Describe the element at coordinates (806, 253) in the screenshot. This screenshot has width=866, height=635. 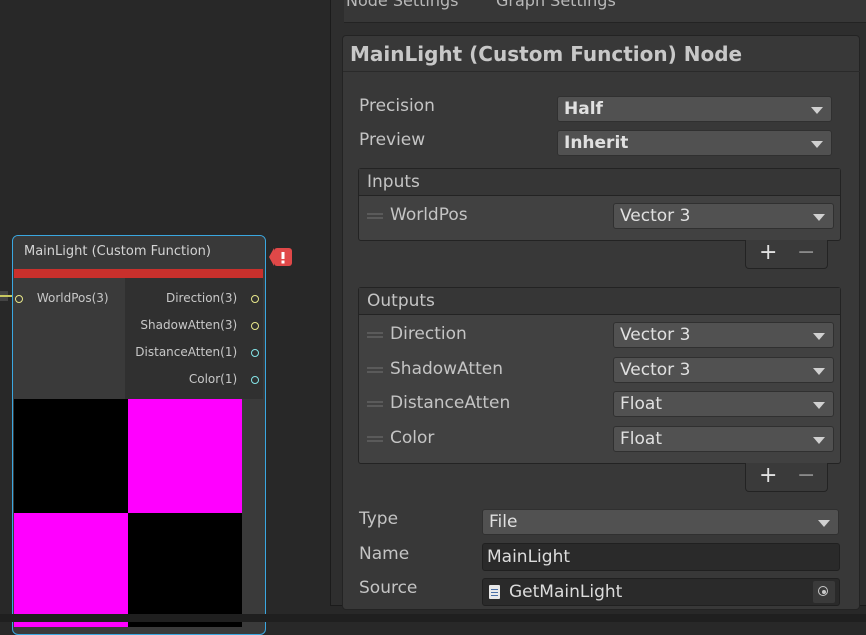
I see `remove-input-button: −` at that location.